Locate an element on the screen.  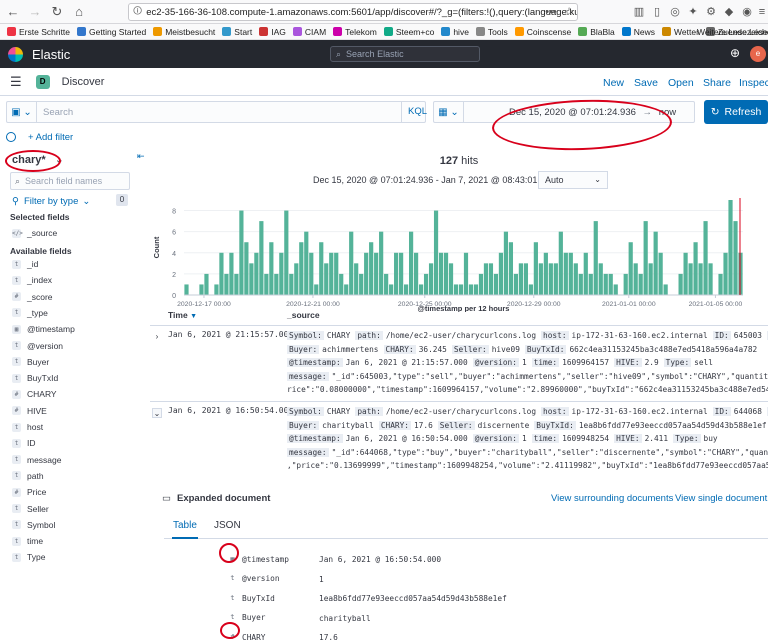
view-surrounding-link: View surrounding documents is located at coordinates (612, 498).